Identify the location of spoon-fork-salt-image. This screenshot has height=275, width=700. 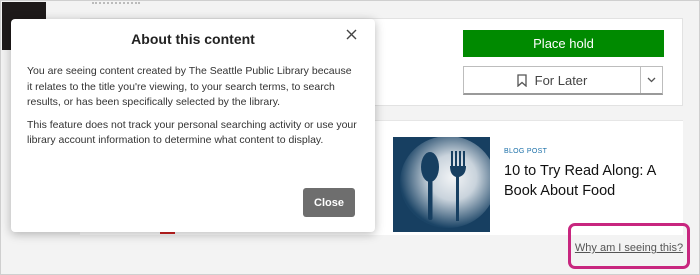
(441, 184).